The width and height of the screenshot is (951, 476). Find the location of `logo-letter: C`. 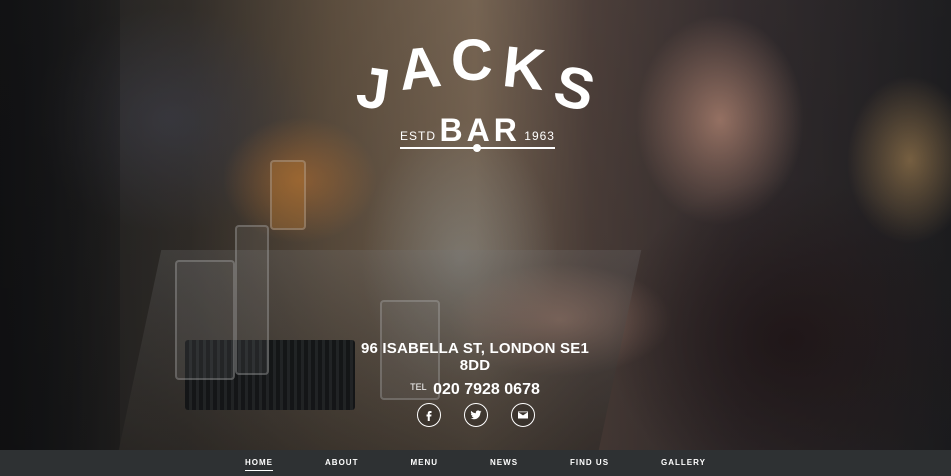

logo-letter: C is located at coordinates (471, 60).